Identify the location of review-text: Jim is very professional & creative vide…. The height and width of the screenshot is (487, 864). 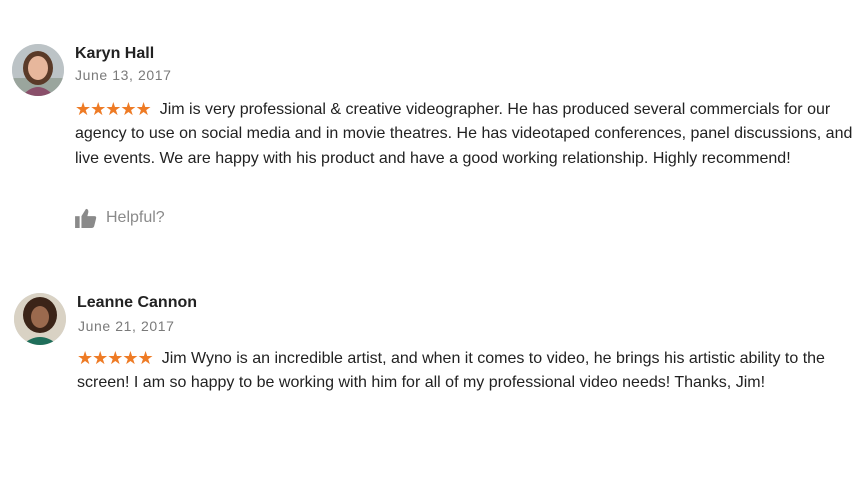
(464, 134).